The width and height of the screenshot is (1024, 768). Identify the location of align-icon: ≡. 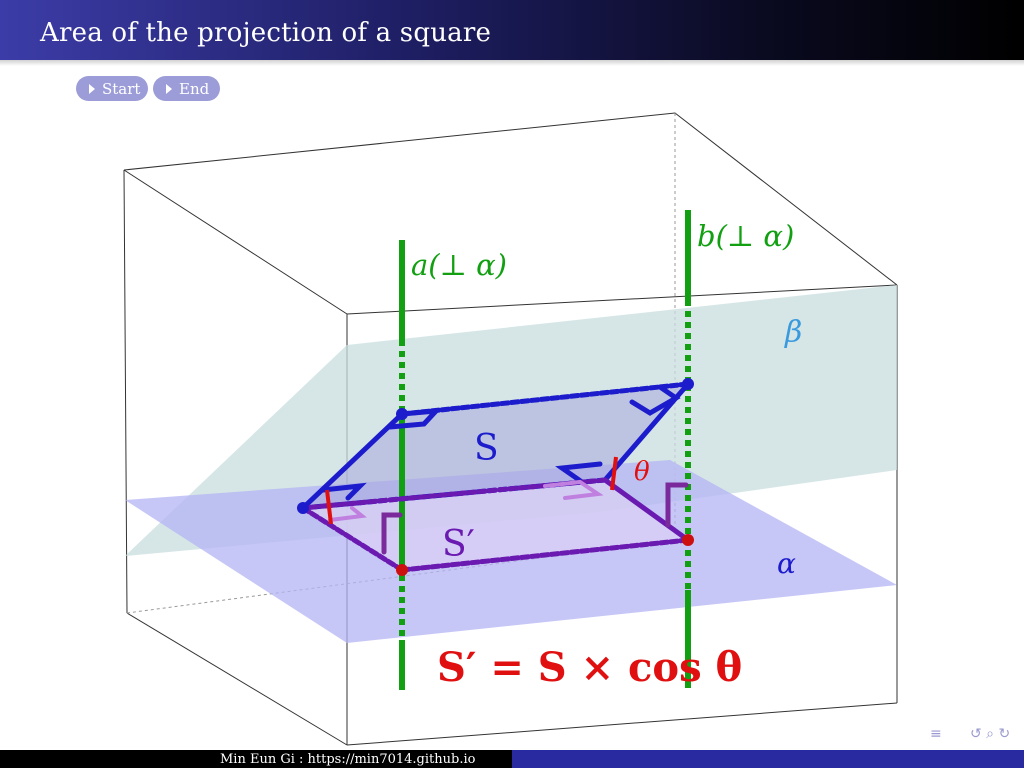
(936, 734).